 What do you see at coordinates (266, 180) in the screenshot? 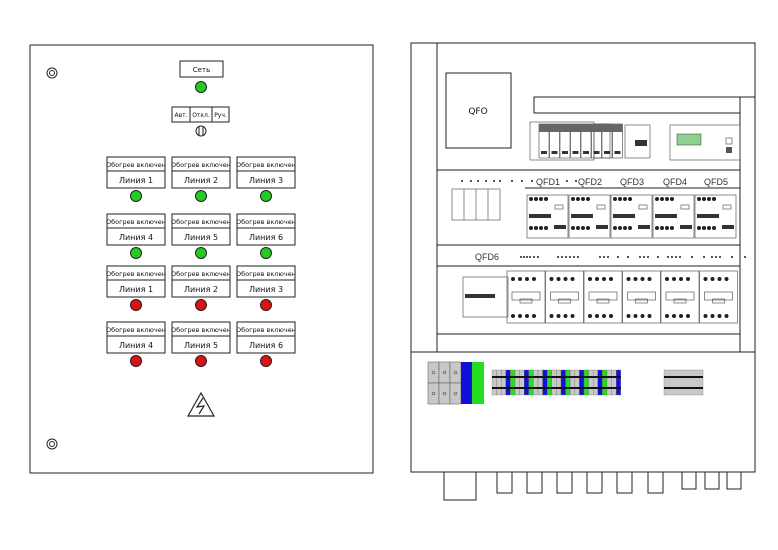
I see `indicator-line-label: Линия 3` at bounding box center [266, 180].